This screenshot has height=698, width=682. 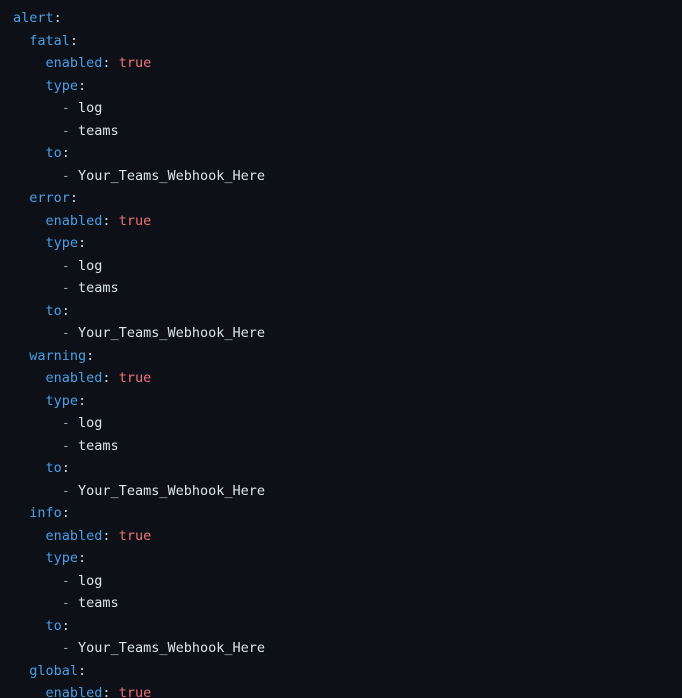 What do you see at coordinates (341, 198) in the screenshot?
I see `code-line: error:` at bounding box center [341, 198].